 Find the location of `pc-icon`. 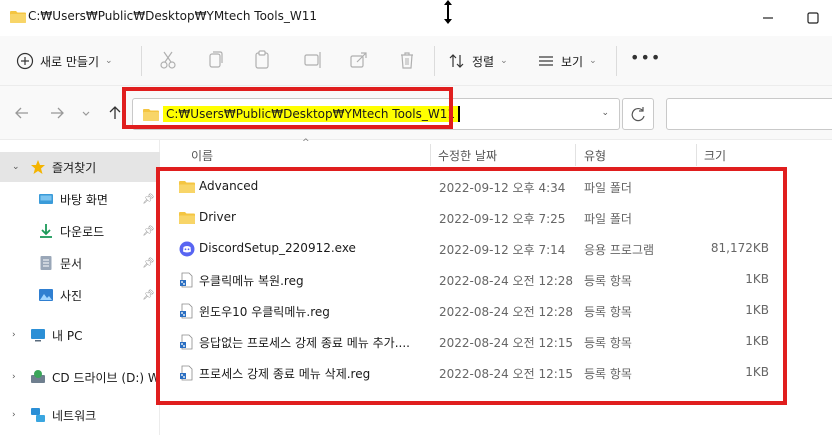

pc-icon is located at coordinates (38, 335).